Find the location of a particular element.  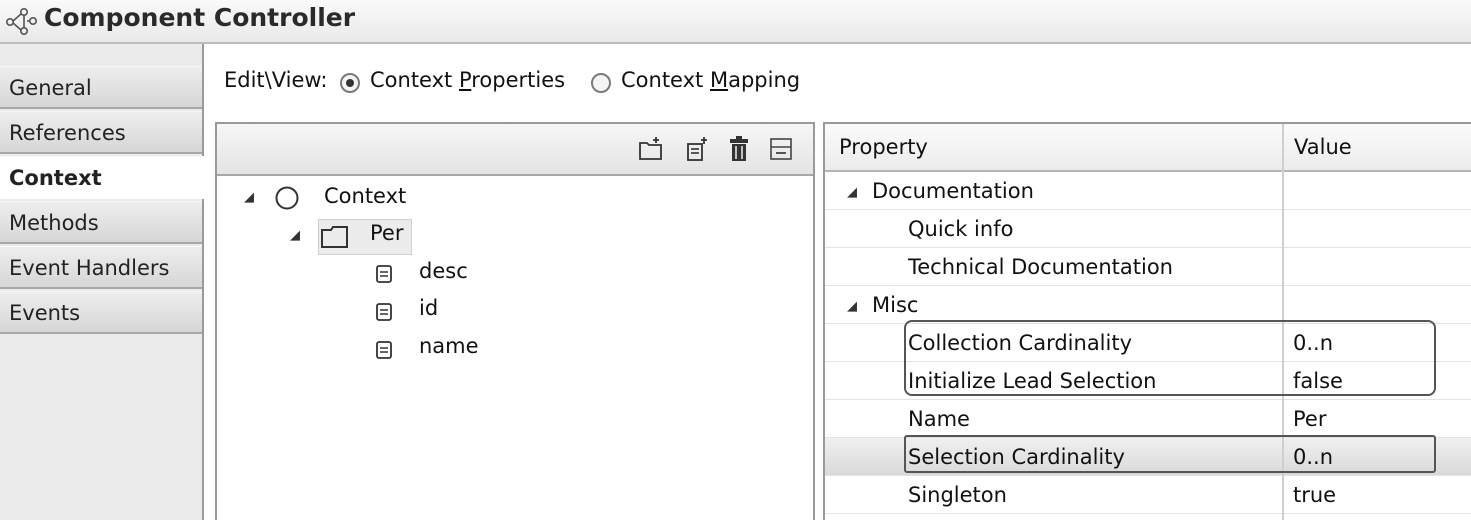

editor-title: Component Controller is located at coordinates (200, 17).